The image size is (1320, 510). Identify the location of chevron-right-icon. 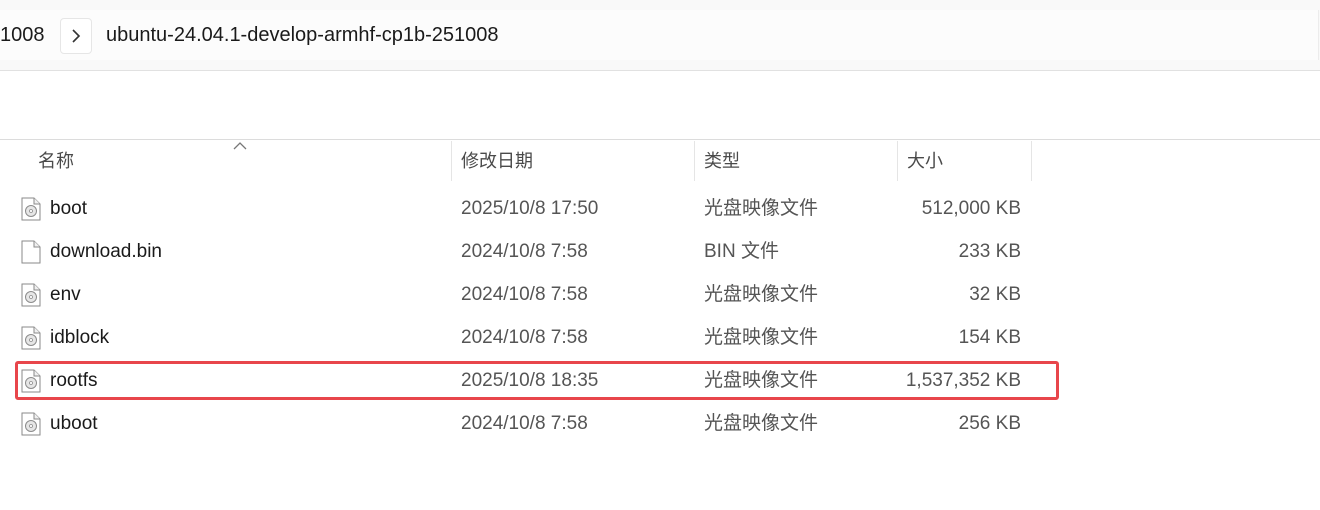
(76, 36).